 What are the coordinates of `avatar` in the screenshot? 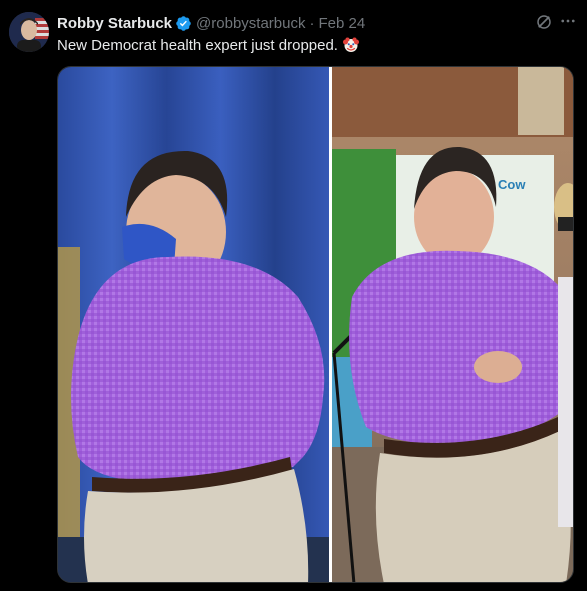 It's located at (29, 32).